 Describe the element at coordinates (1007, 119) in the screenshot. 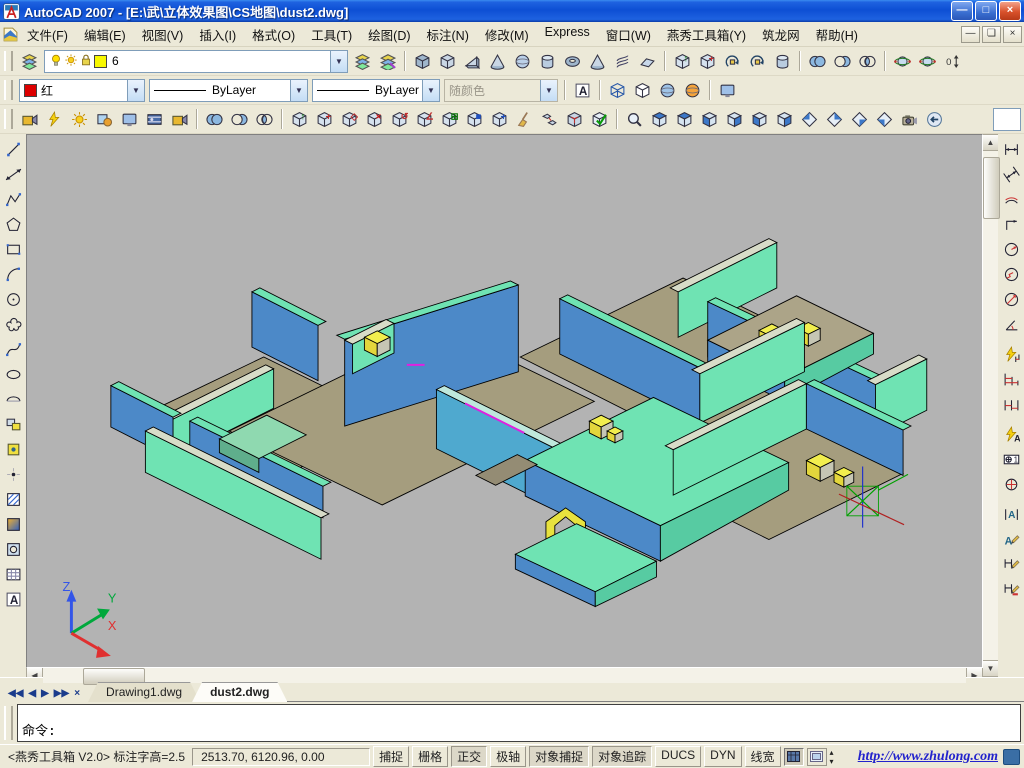

I see `view-control-combo` at that location.